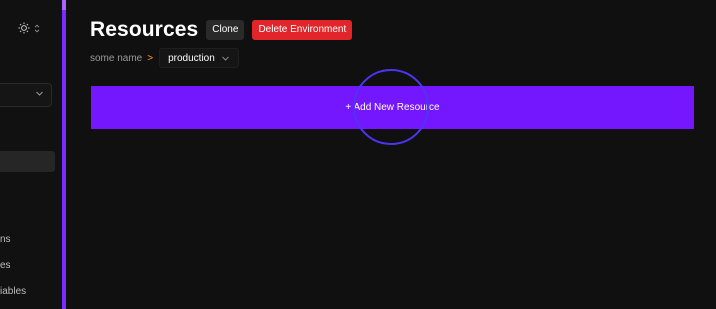 This screenshot has width=716, height=309. Describe the element at coordinates (33, 28) in the screenshot. I see `theme-toggle` at that location.